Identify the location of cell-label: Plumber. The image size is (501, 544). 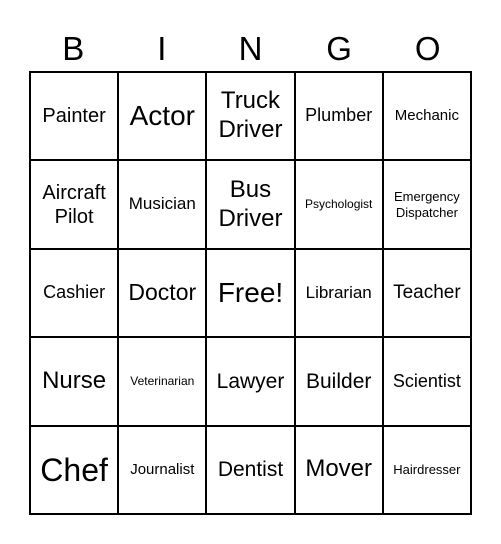
(339, 115).